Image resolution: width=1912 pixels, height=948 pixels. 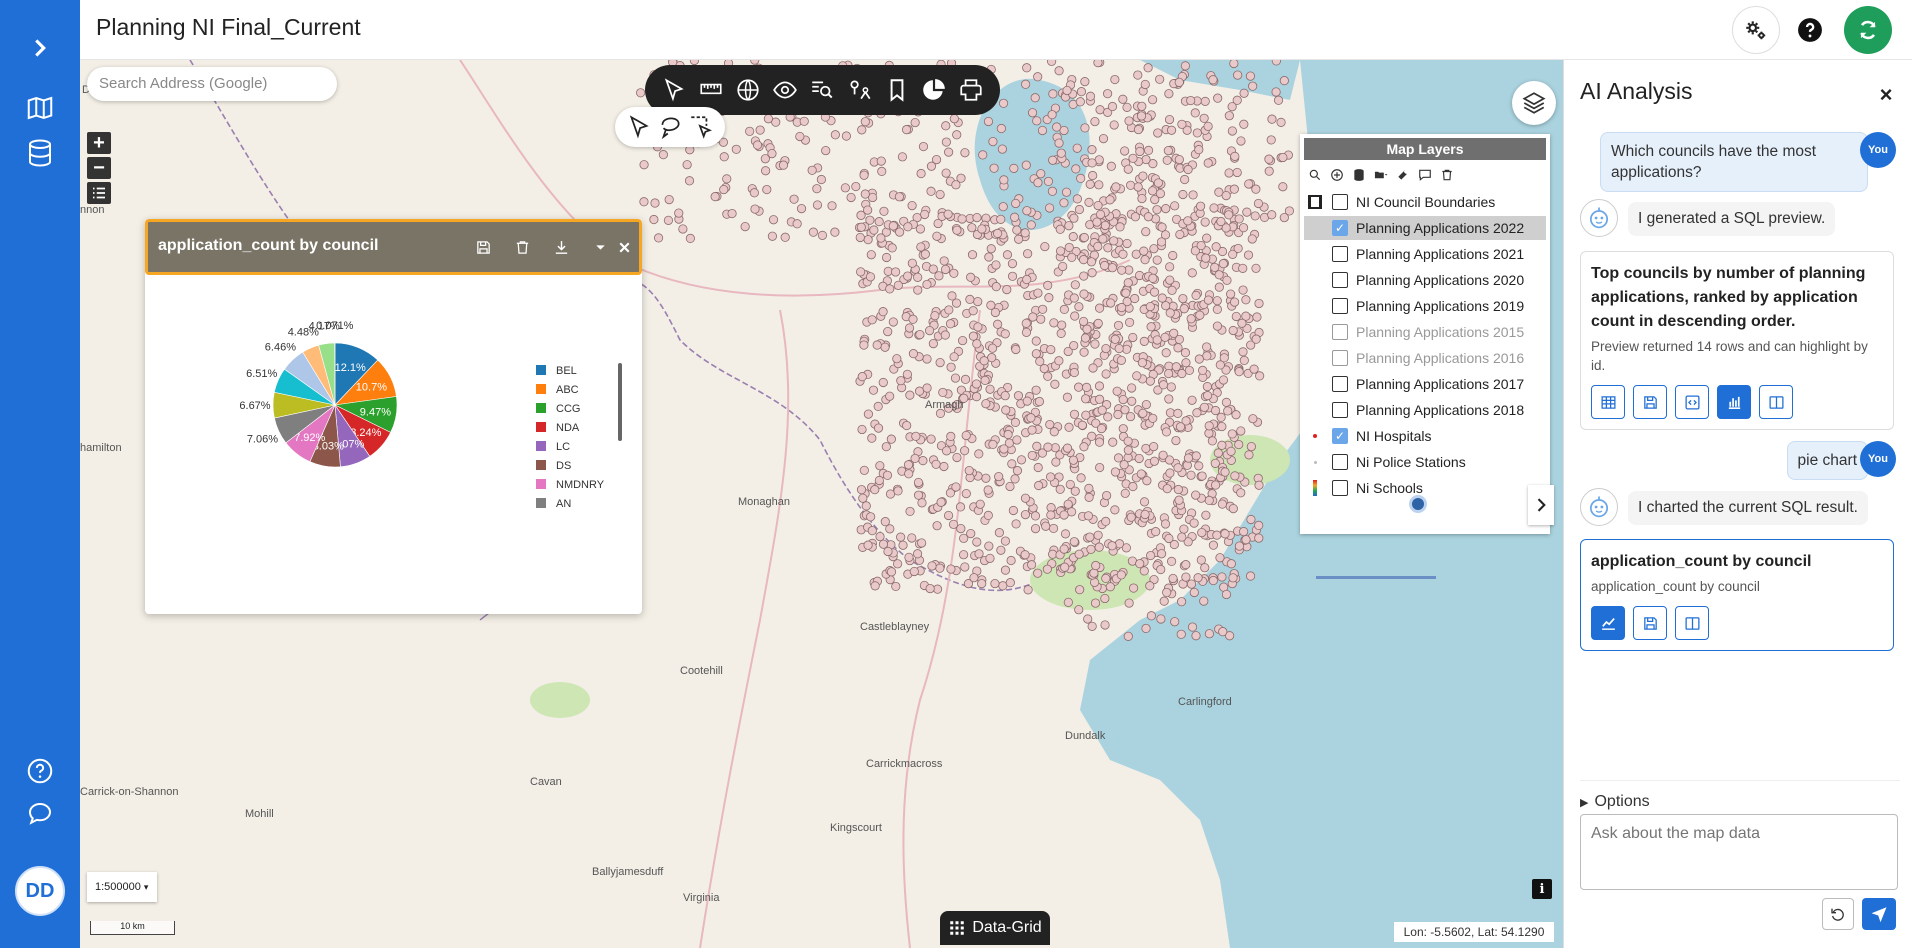 I want to click on chart-delete-button, so click(x=522, y=247).